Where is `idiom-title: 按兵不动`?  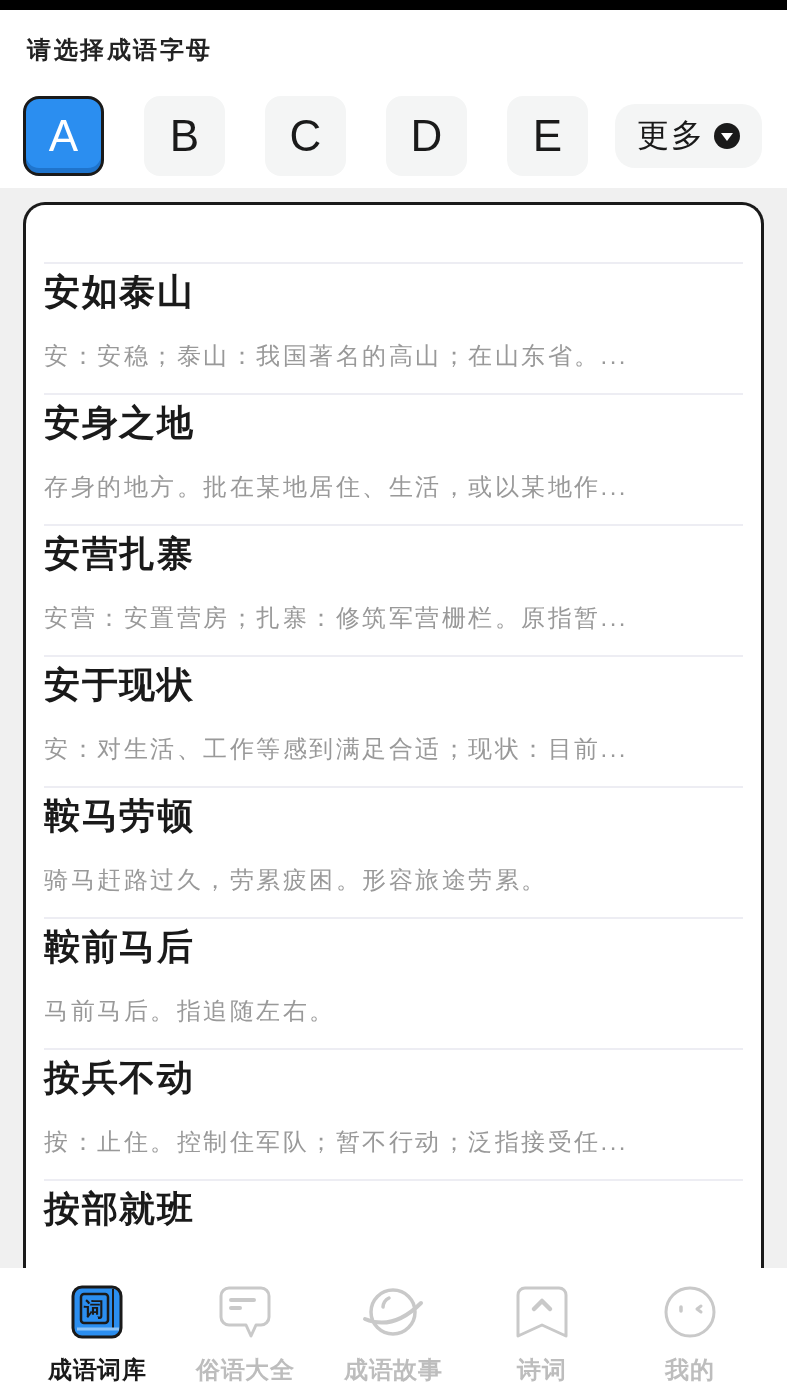
idiom-title: 按兵不动 is located at coordinates (119, 1078).